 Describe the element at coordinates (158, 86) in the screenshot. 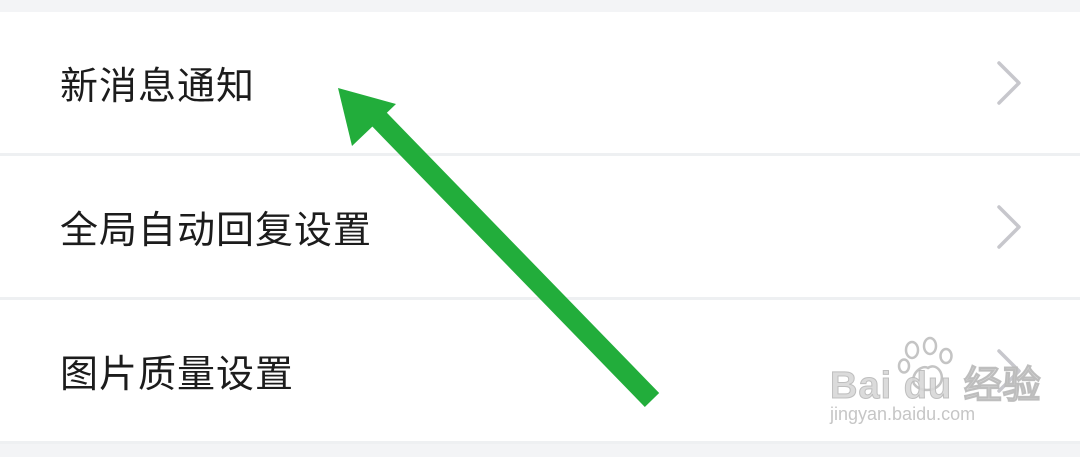

I see `settings-item-label: 新消息通知` at that location.